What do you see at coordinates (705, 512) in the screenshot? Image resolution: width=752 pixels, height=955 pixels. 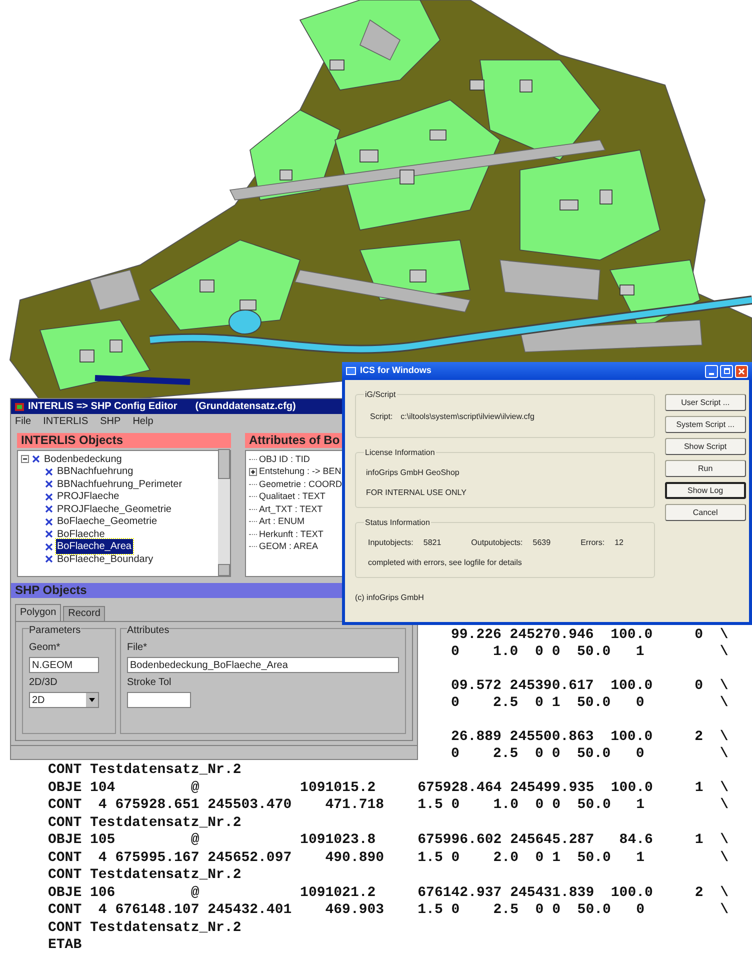 I see `dialog-button: Cancel` at bounding box center [705, 512].